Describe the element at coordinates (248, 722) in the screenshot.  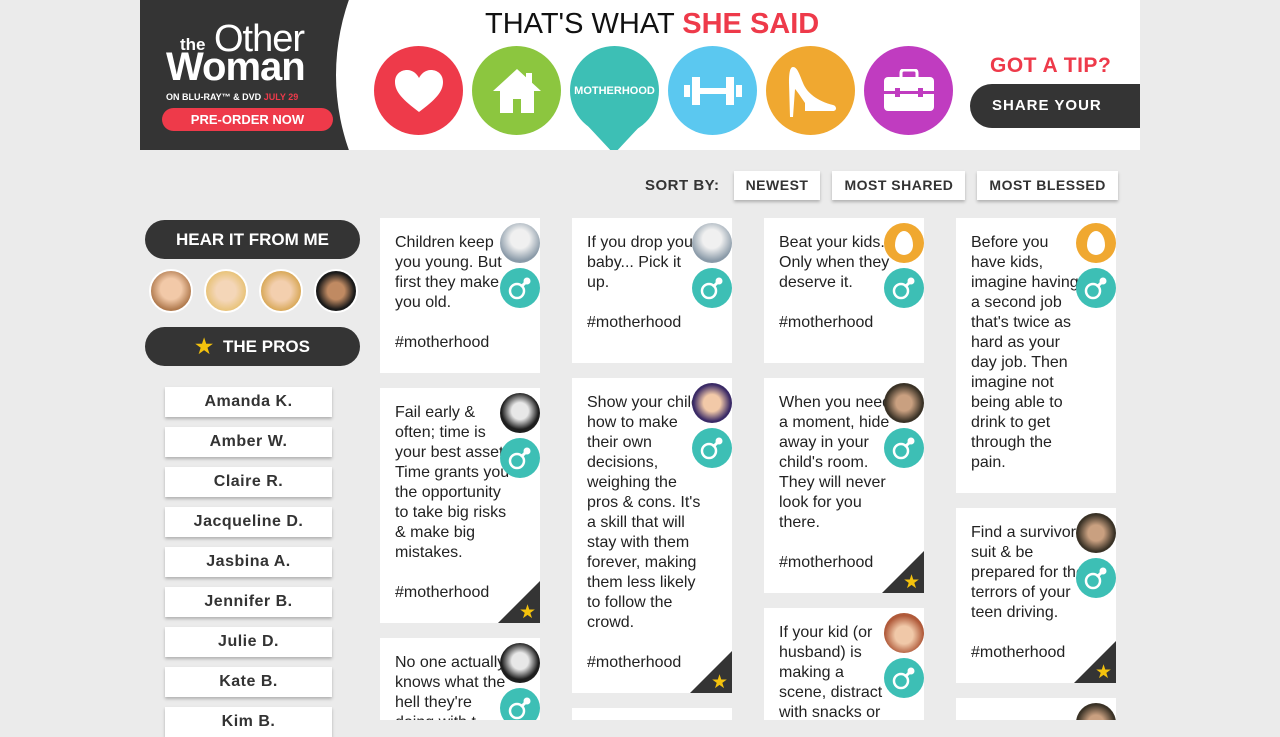
I see `pro-item: Kim B.` at that location.